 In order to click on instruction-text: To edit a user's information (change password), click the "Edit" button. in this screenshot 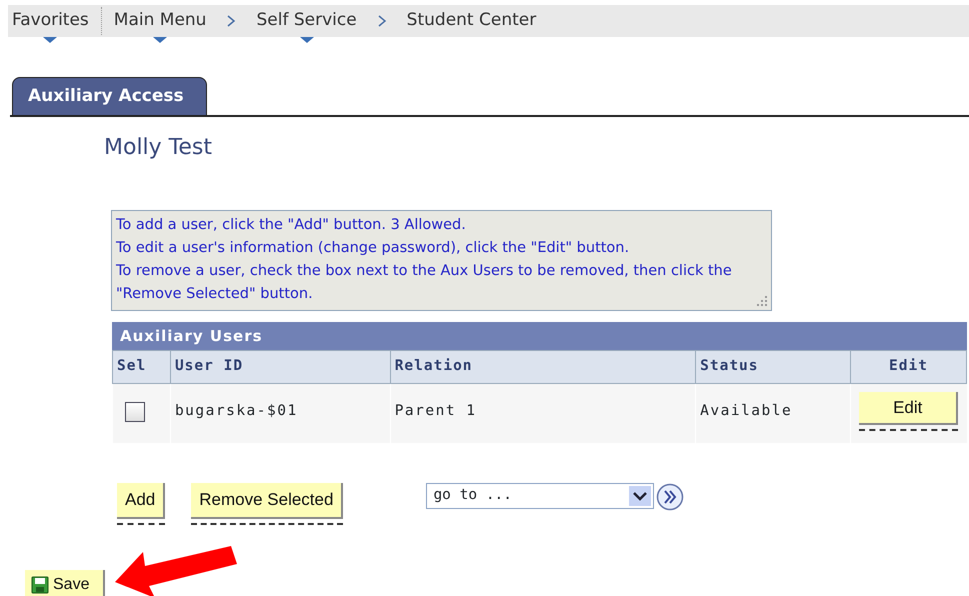, I will do `click(373, 248)`.